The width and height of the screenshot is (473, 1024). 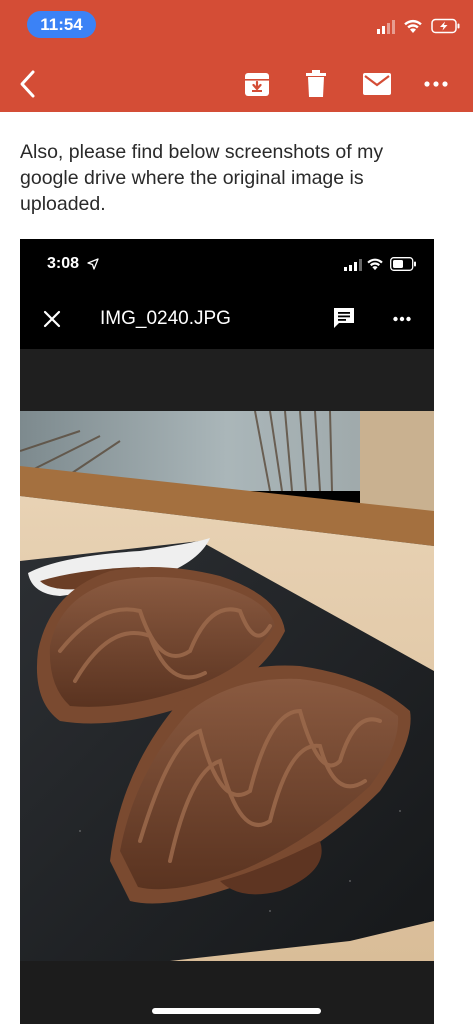 I want to click on more-horizontal-icon, so click(x=436, y=84).